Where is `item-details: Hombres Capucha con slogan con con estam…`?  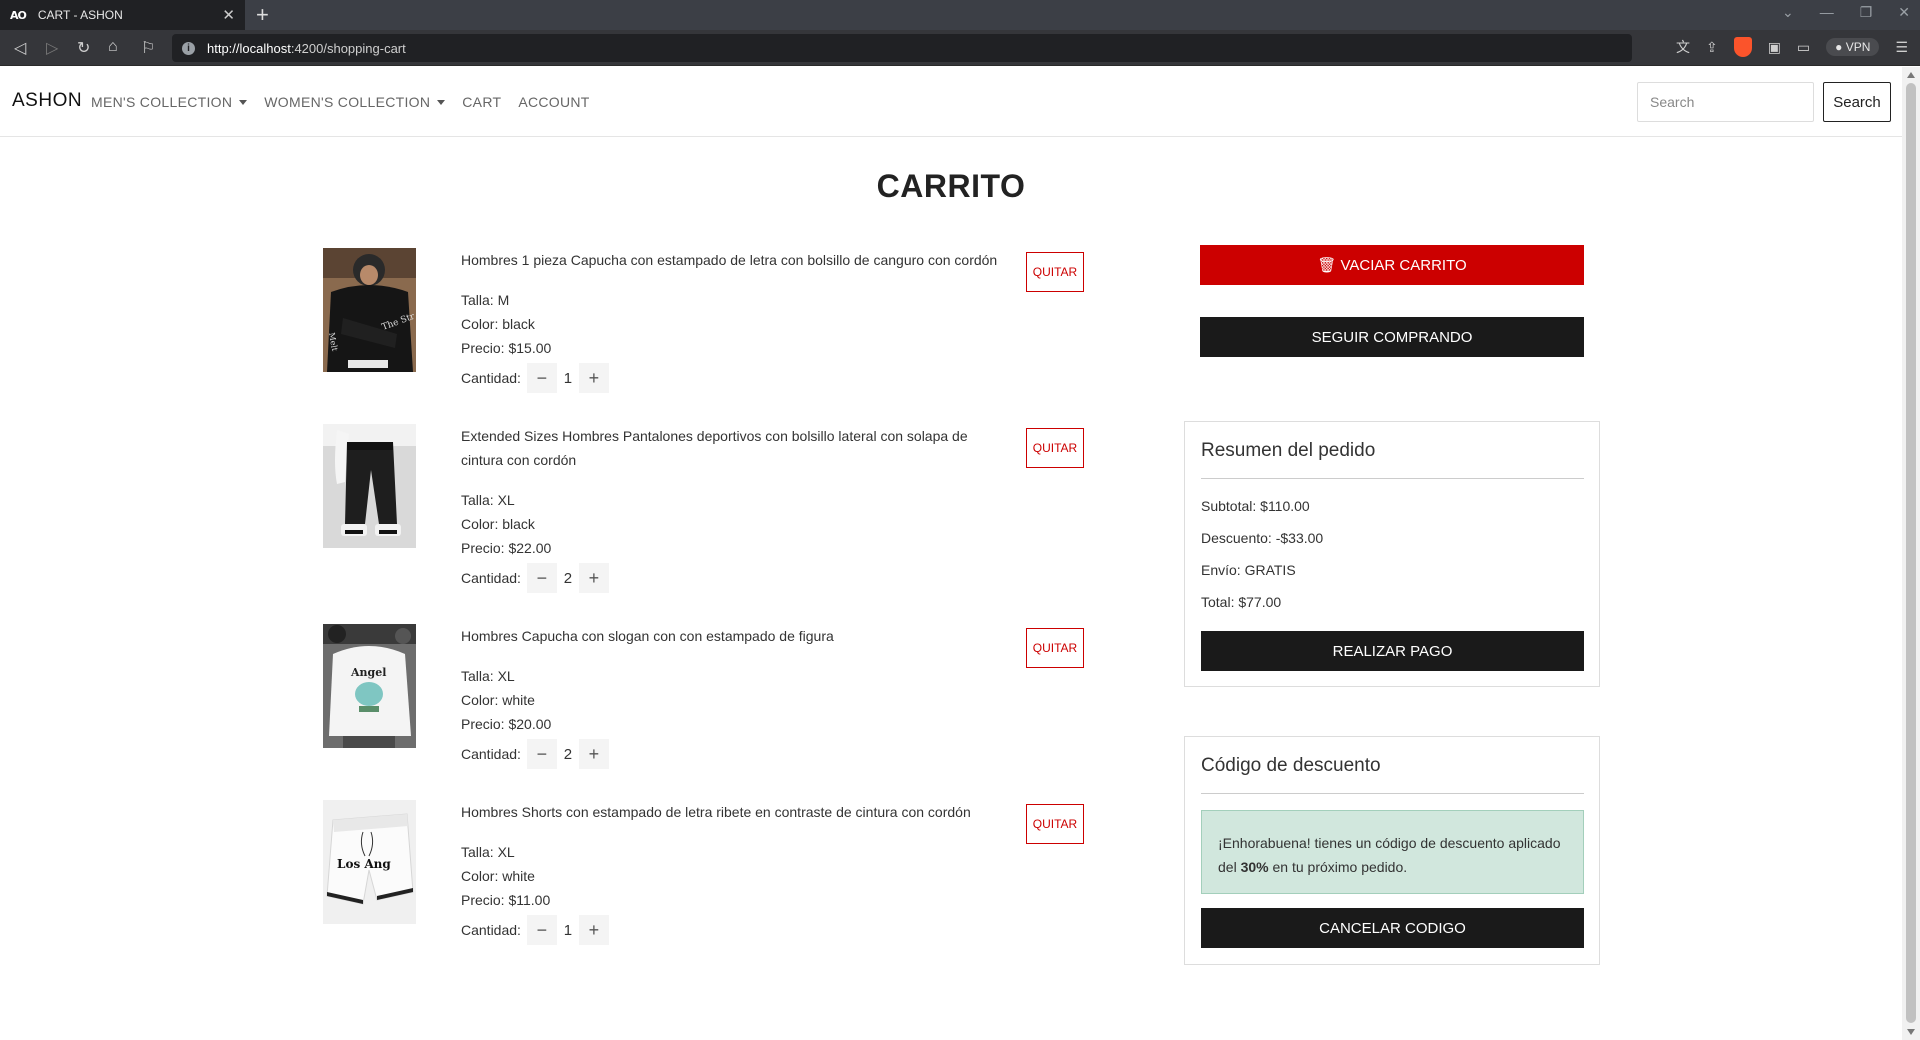
item-details: Hombres Capucha con slogan con con estam… is located at coordinates (731, 696).